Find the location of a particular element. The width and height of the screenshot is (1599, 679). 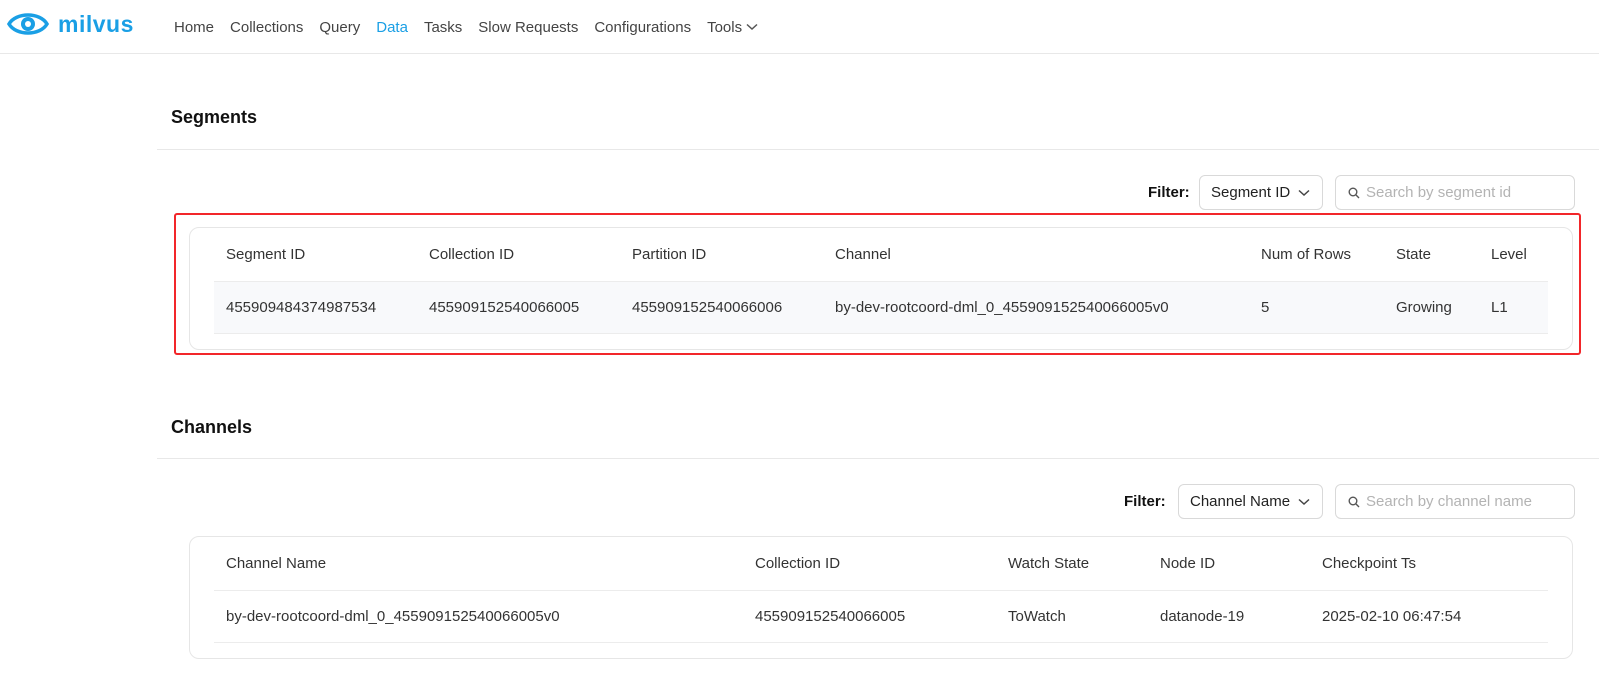

cell-num-of-rows: 5 is located at coordinates (1316, 307).